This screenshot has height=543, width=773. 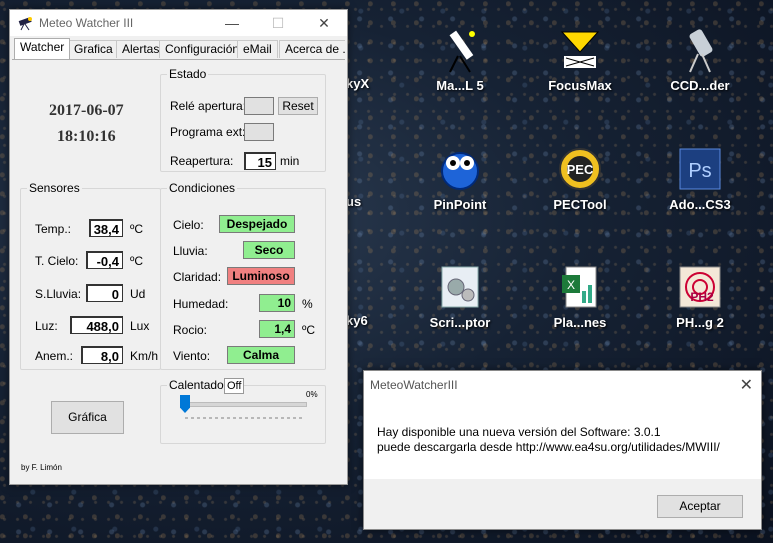 I want to click on estado-title: Estado, so click(x=188, y=74).